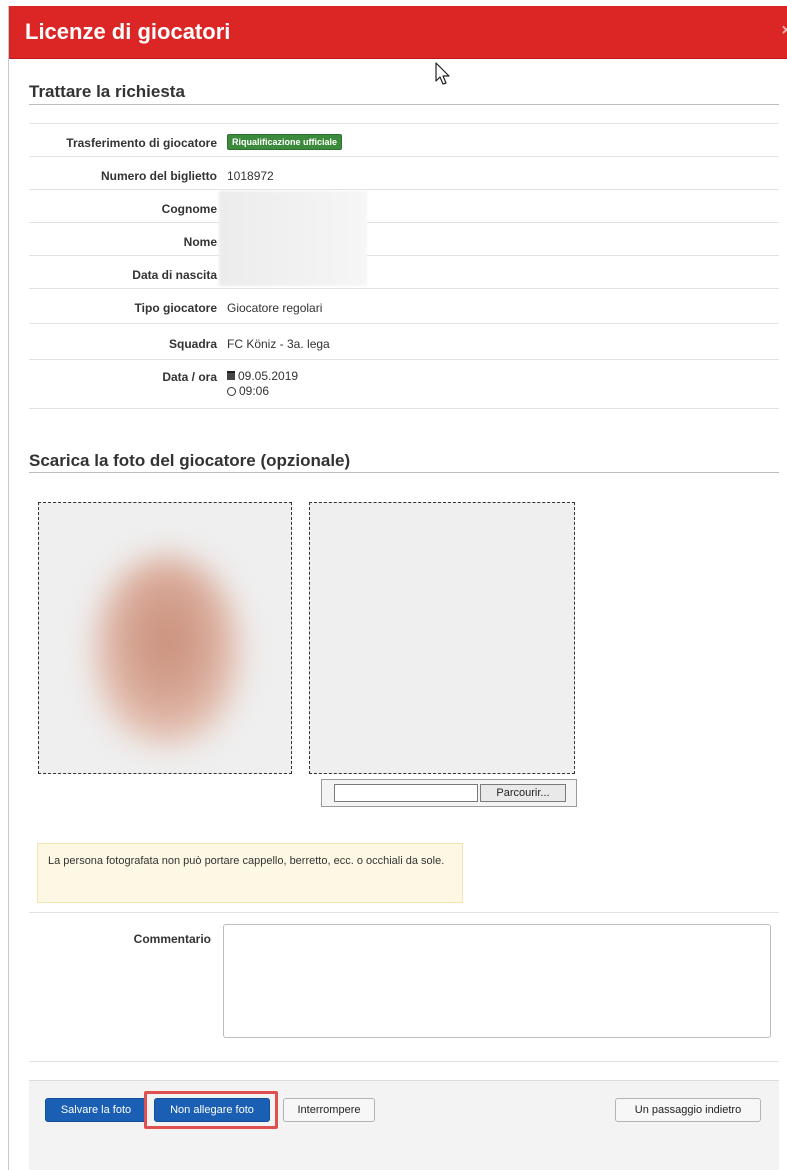 This screenshot has height=1170, width=787. I want to click on detail-row-surname: Cognome, so click(404, 206).